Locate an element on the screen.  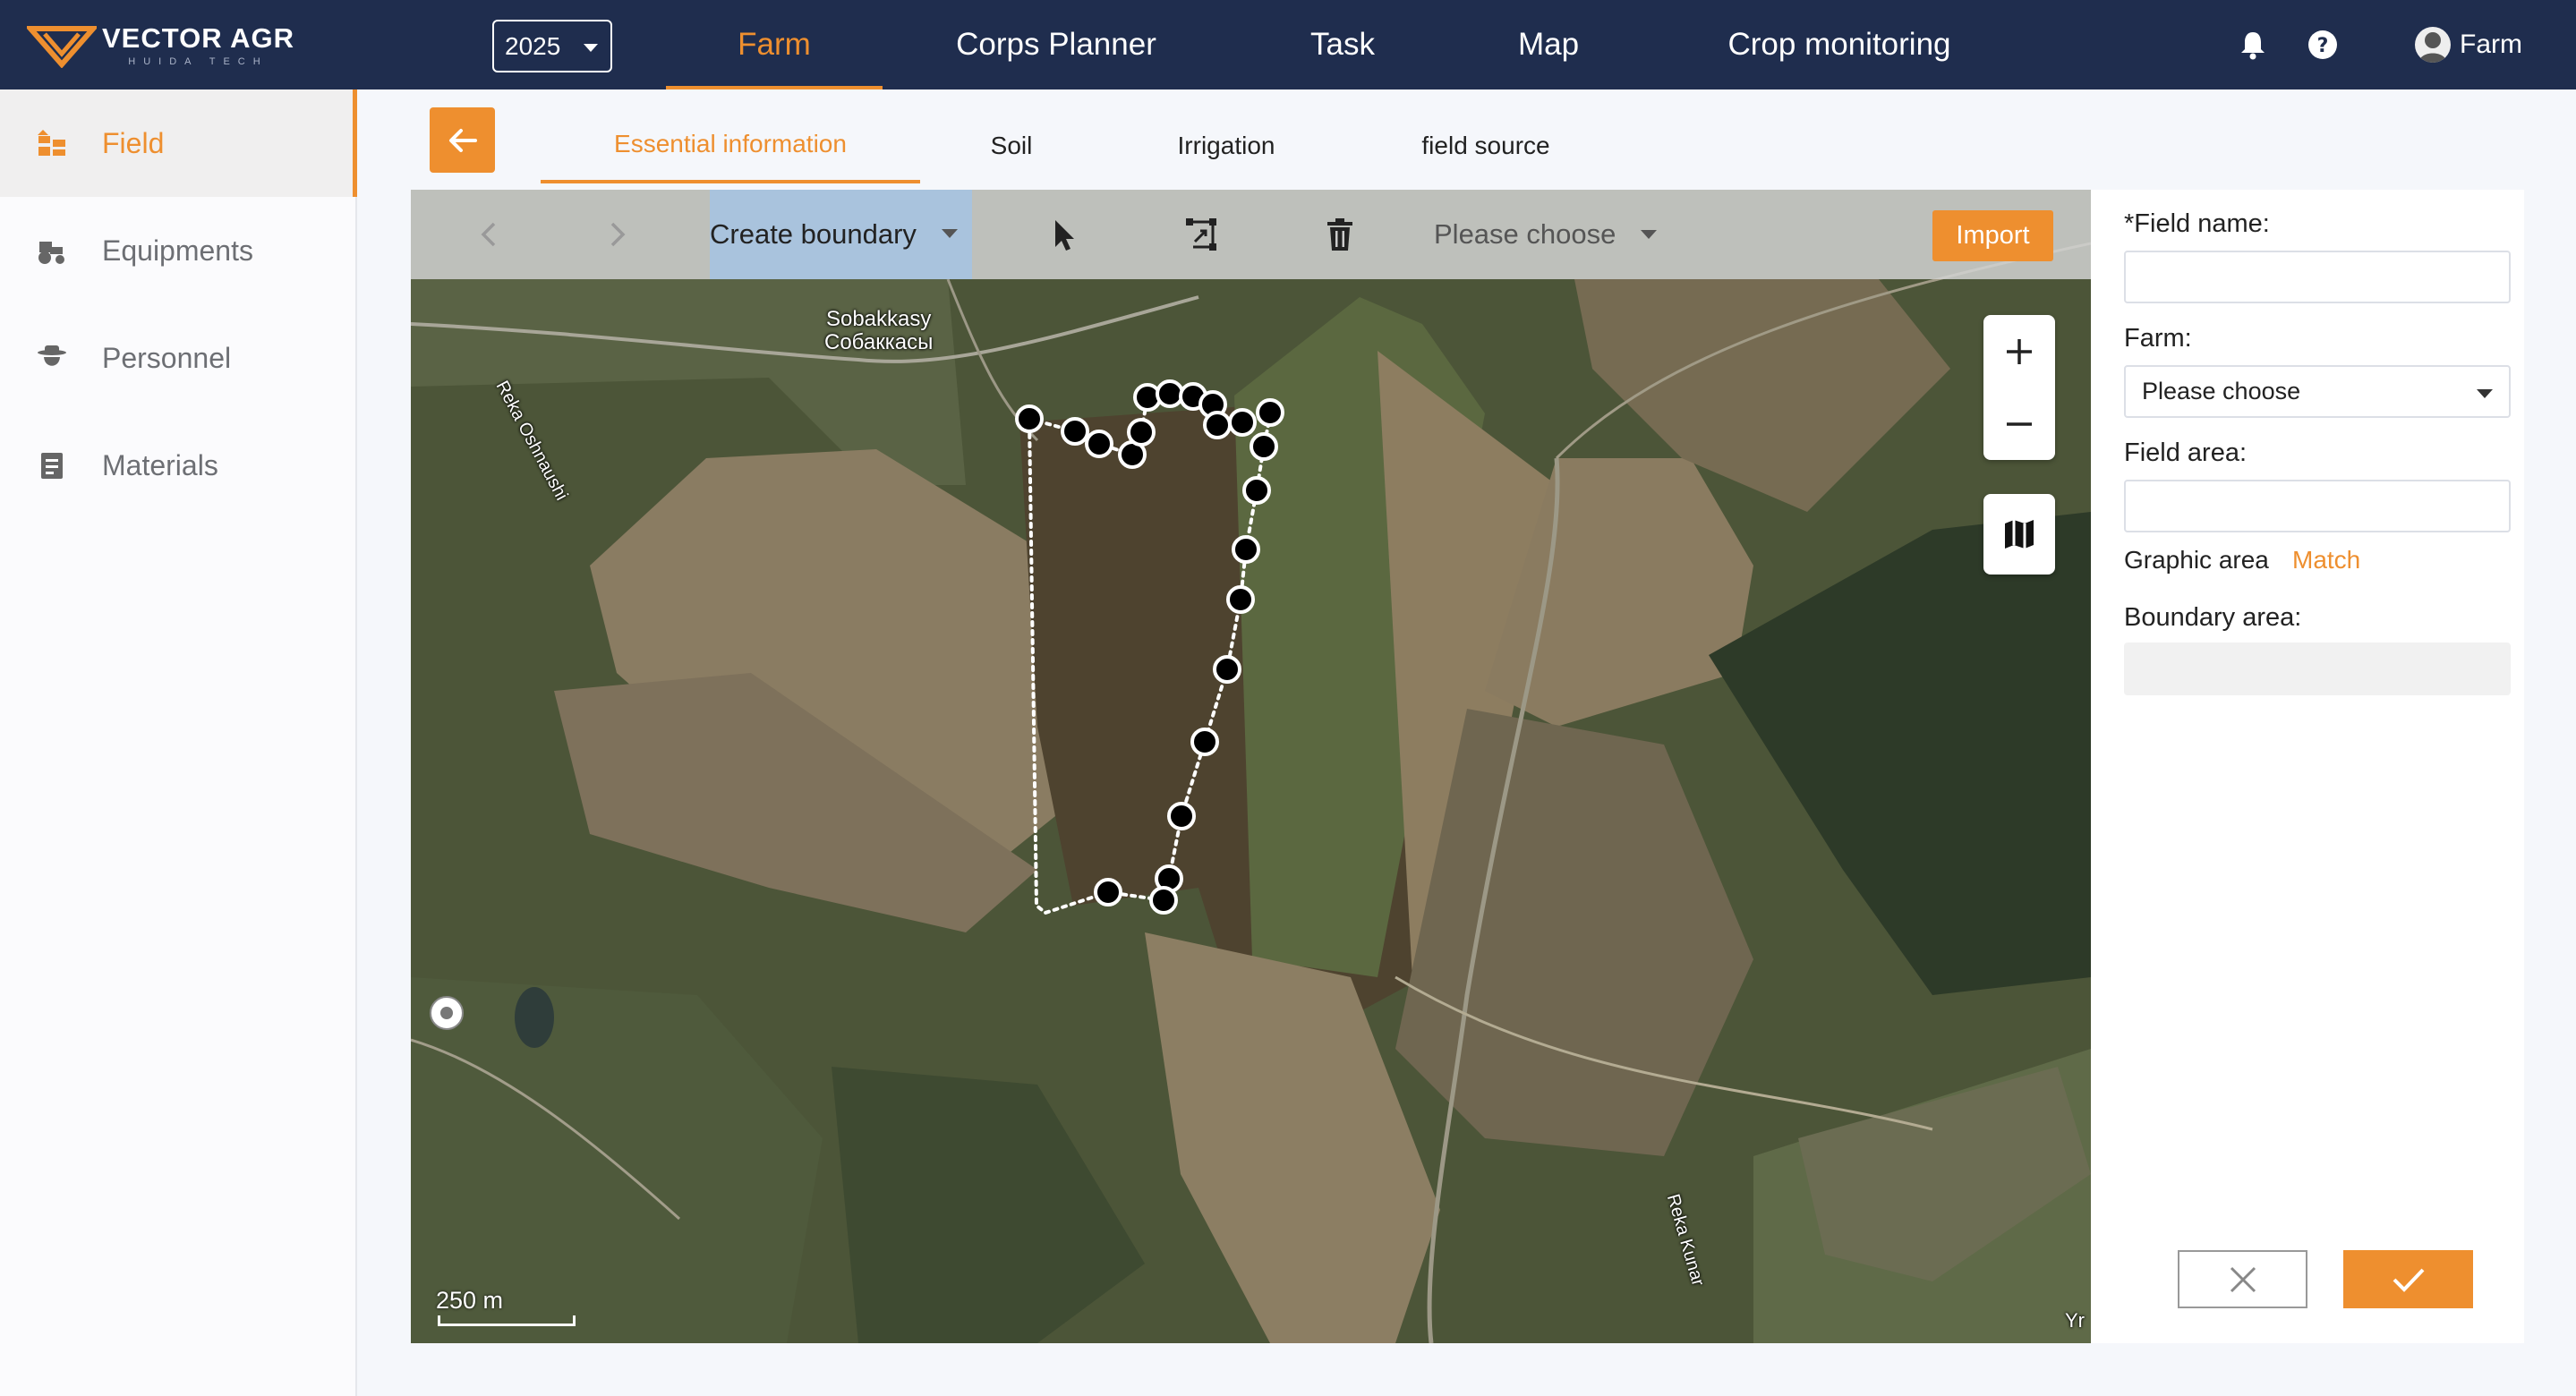
year-value: 2025 is located at coordinates (533, 45).